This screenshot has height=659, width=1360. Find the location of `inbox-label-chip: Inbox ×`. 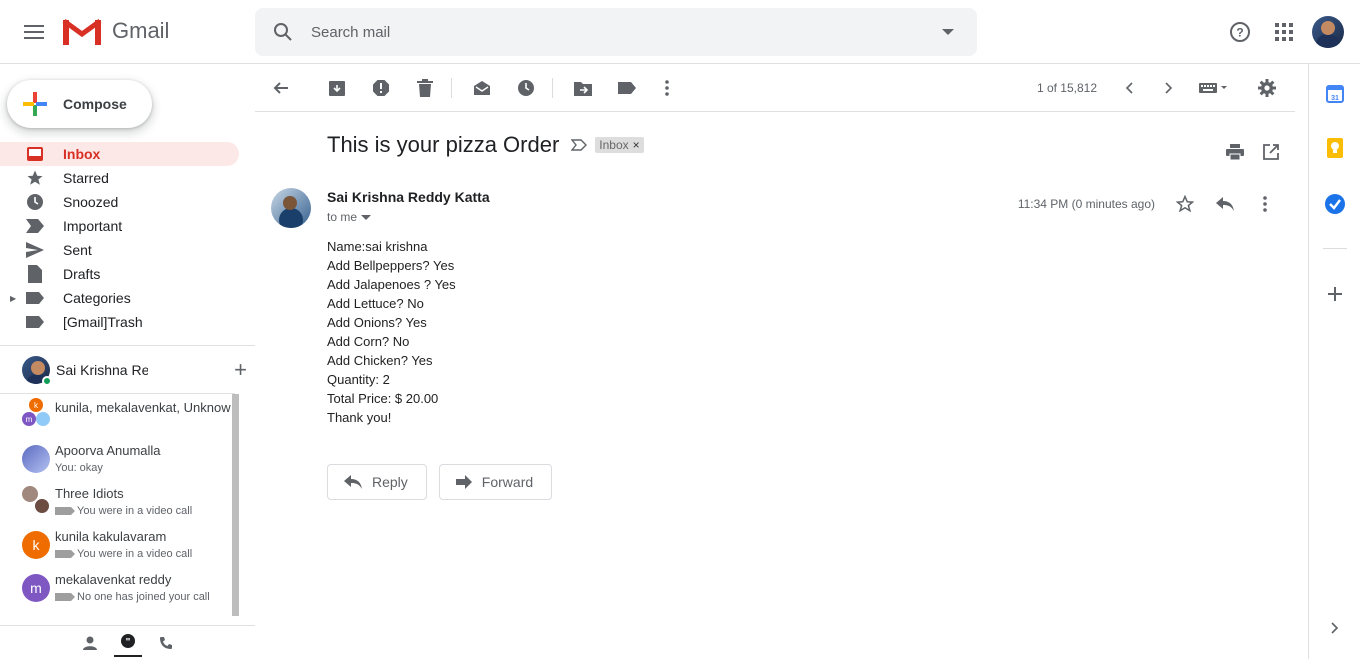

inbox-label-chip: Inbox × is located at coordinates (619, 145).